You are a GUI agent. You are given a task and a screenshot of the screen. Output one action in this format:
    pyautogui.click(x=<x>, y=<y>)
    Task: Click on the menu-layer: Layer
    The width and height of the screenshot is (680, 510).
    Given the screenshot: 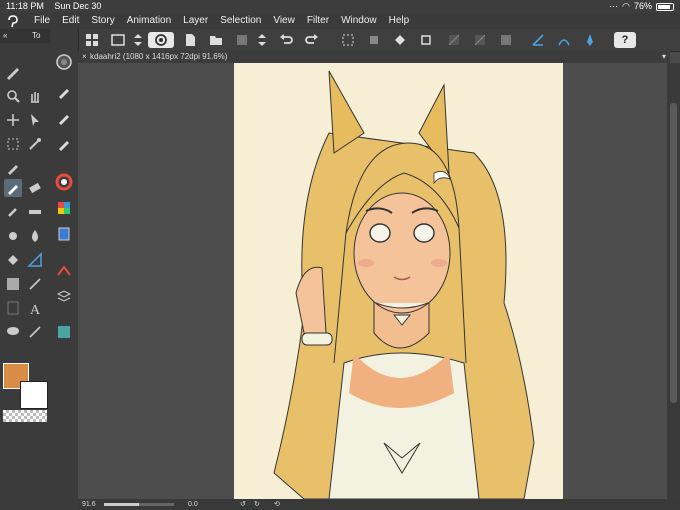 What is the action you would take?
    pyautogui.click(x=195, y=21)
    